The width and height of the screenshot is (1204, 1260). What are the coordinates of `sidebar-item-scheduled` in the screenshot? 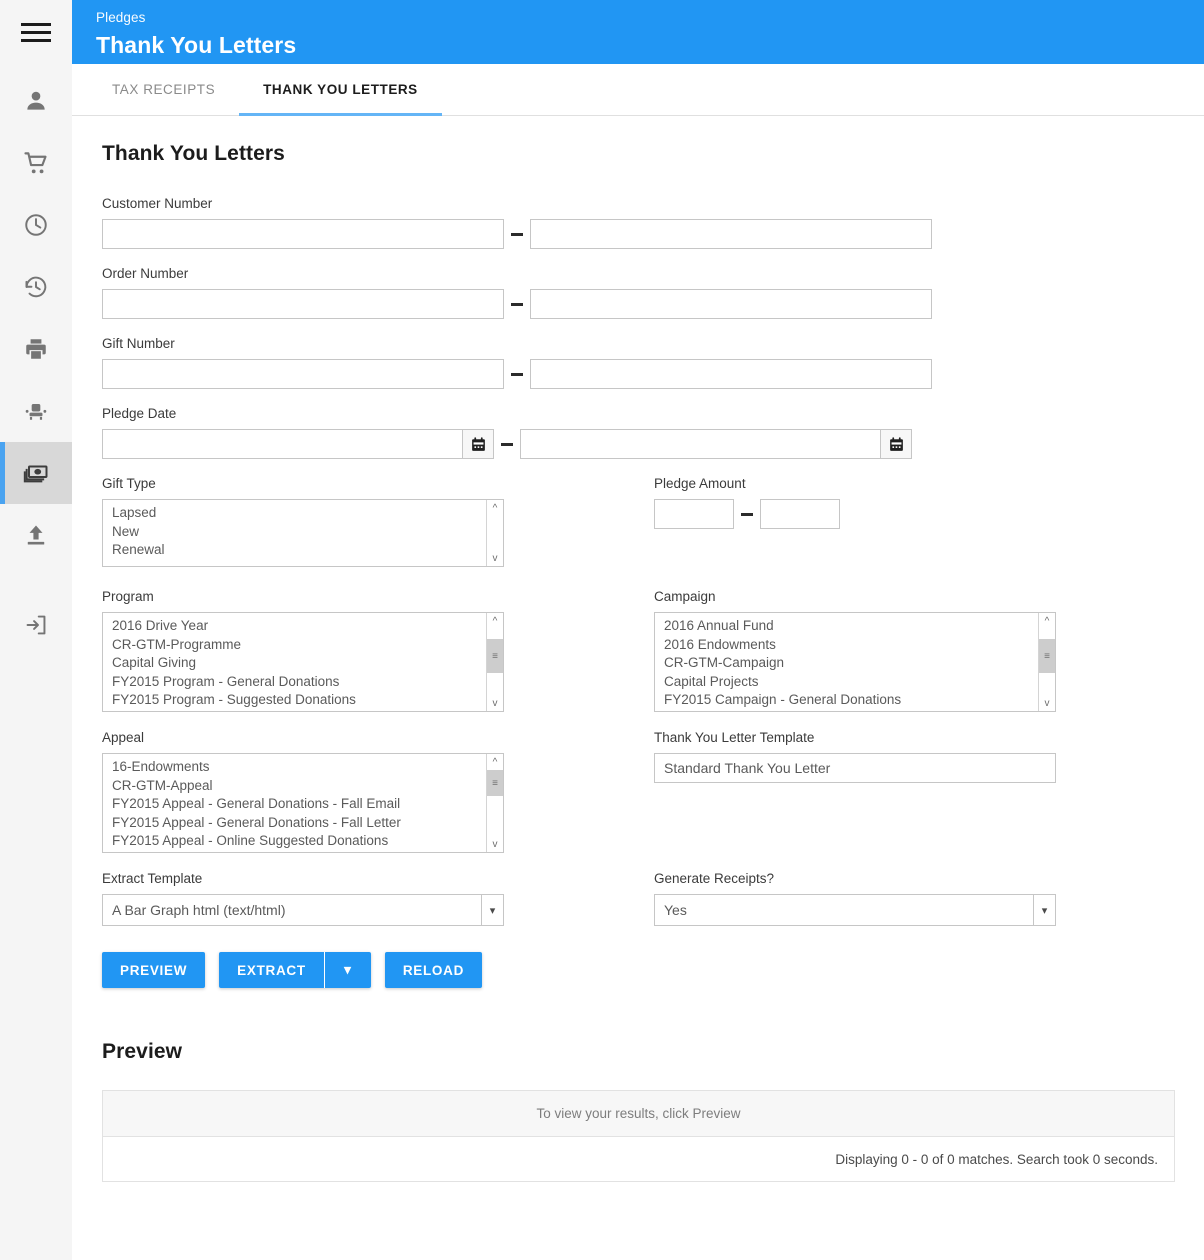 It's located at (36, 225).